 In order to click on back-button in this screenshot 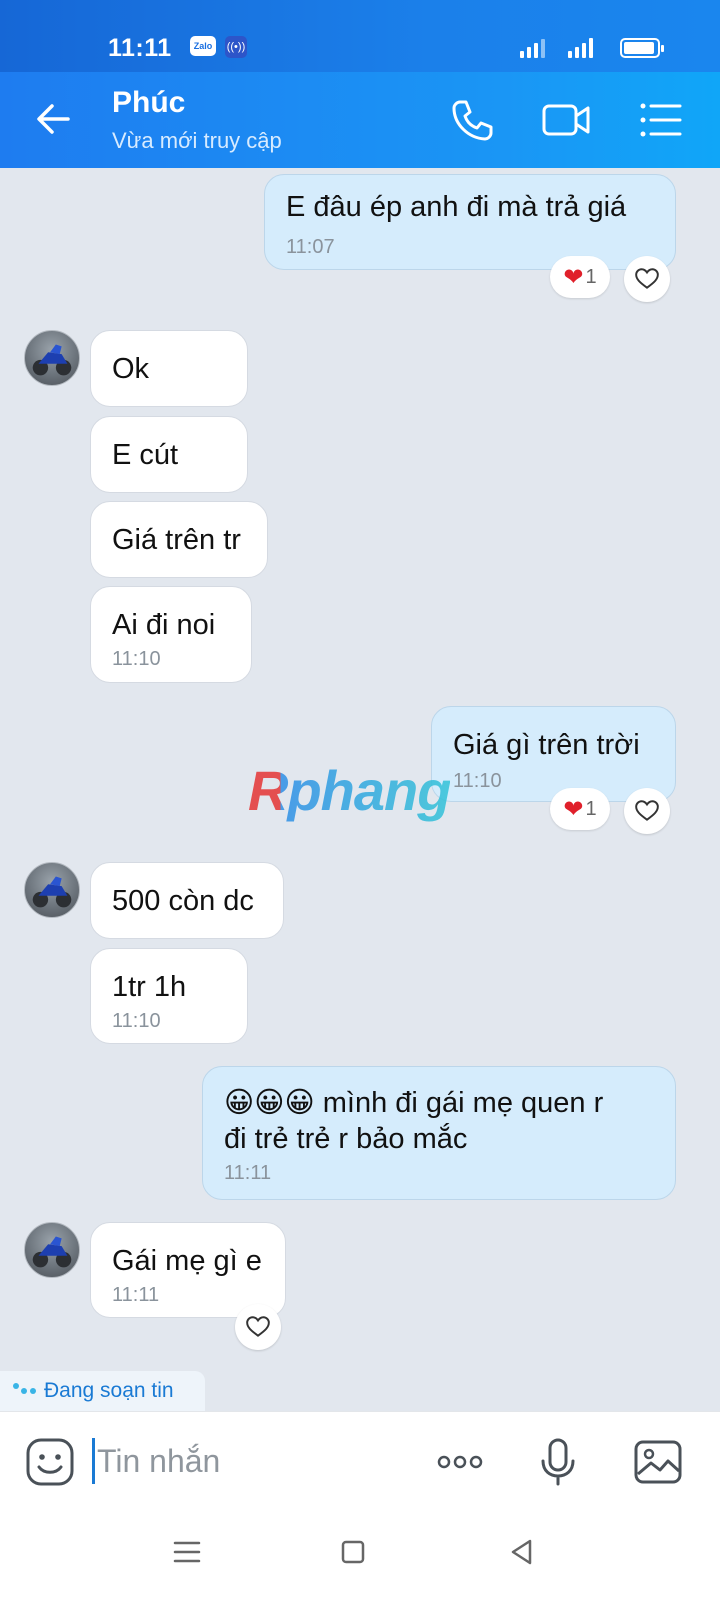, I will do `click(53, 119)`.